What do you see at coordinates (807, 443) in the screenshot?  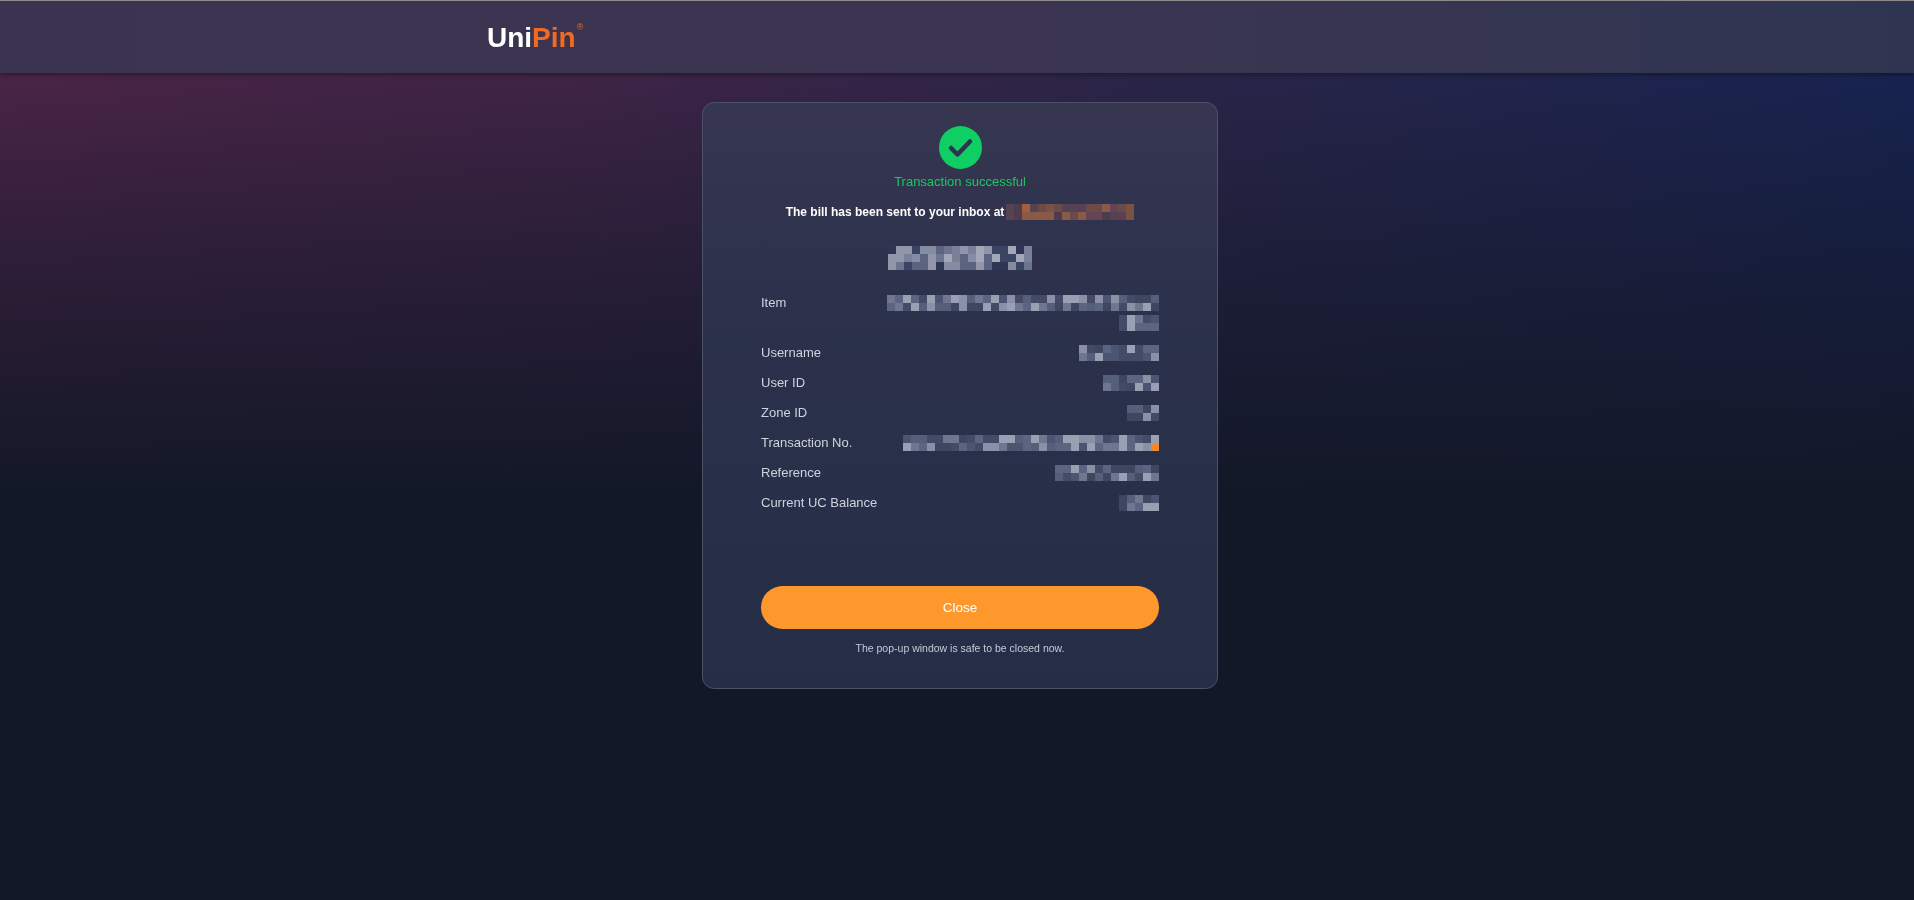 I see `detail-label: Transaction No.` at bounding box center [807, 443].